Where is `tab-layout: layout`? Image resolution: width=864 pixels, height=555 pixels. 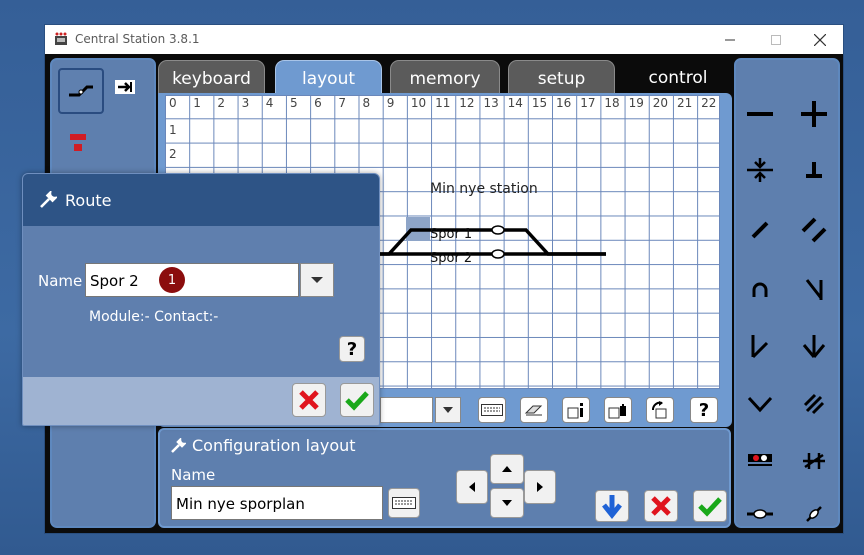 tab-layout: layout is located at coordinates (328, 78).